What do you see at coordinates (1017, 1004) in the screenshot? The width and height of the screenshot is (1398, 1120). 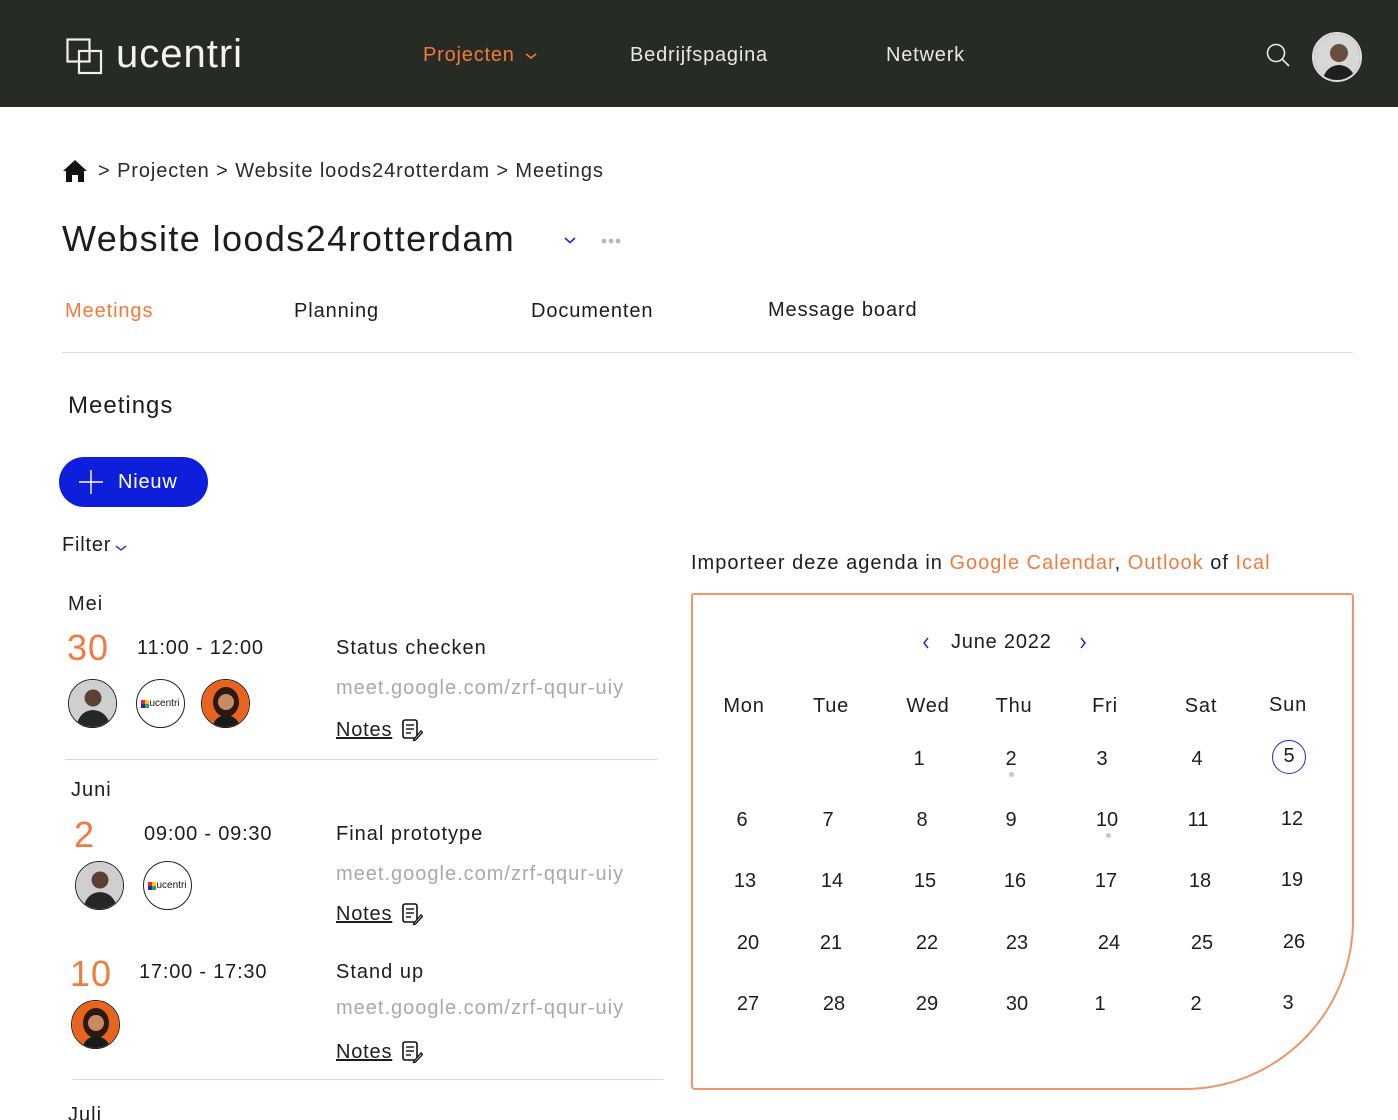 I see `calendar-day: 30` at bounding box center [1017, 1004].